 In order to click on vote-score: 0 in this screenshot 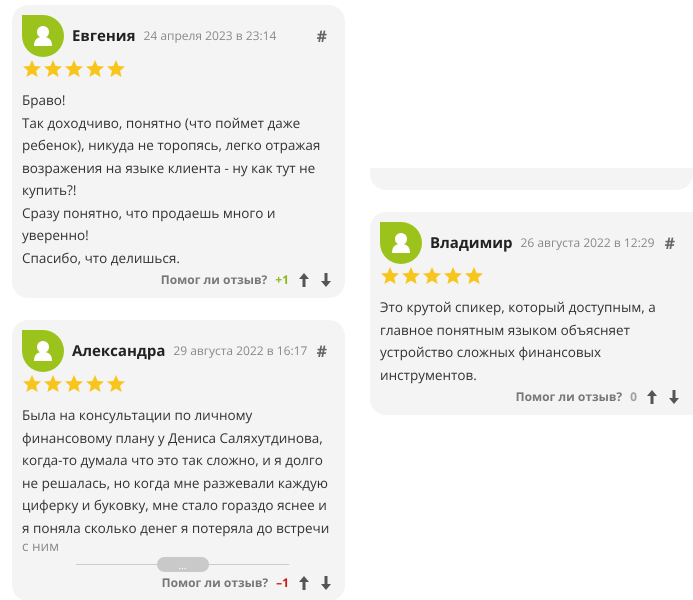, I will do `click(633, 396)`.